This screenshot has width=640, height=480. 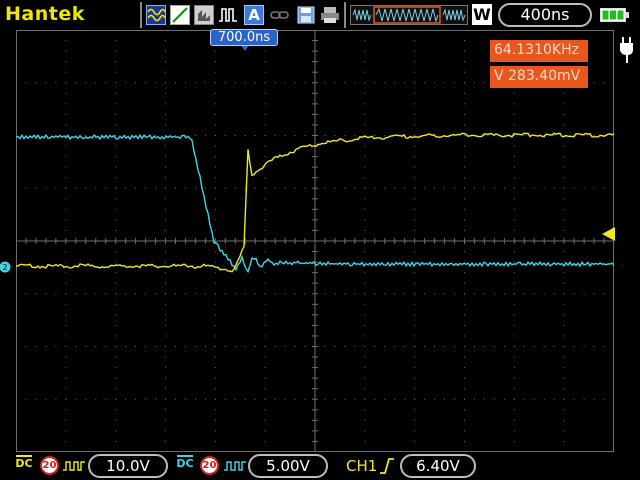 What do you see at coordinates (209, 465) in the screenshot?
I see `ch2-bw-limit-badge: 20` at bounding box center [209, 465].